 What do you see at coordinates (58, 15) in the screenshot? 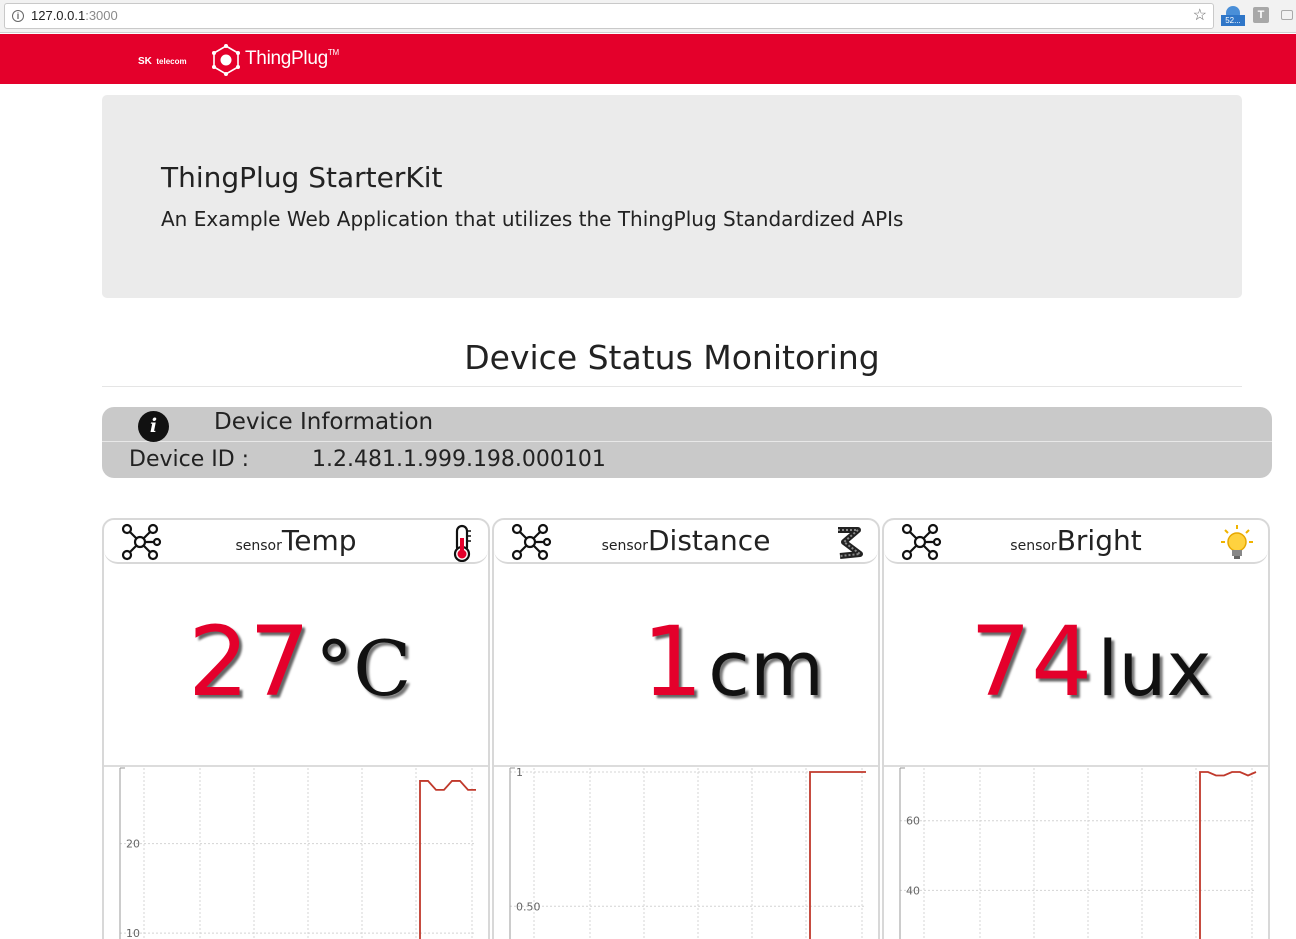
I see `url-host: 127.0.0.1` at bounding box center [58, 15].